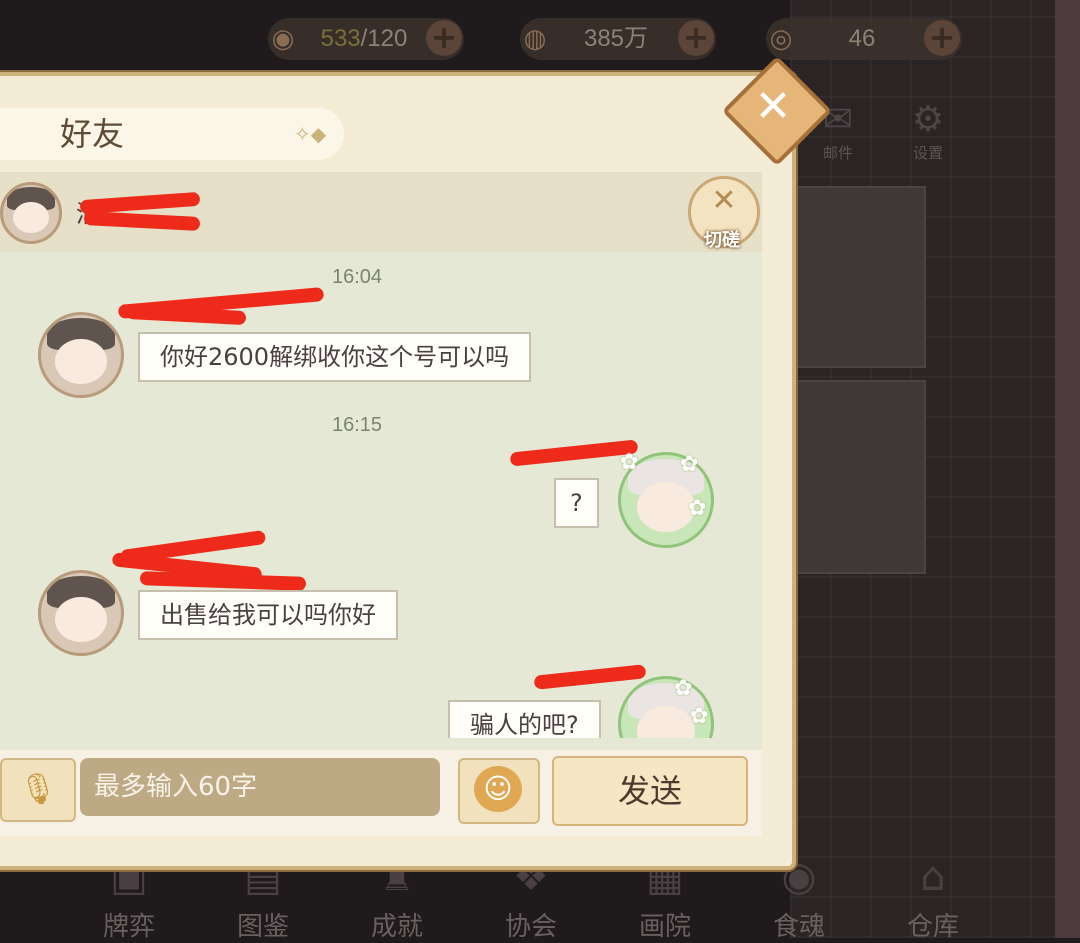 This screenshot has height=943, width=1080. I want to click on microphone-icon: 🎙, so click(38, 789).